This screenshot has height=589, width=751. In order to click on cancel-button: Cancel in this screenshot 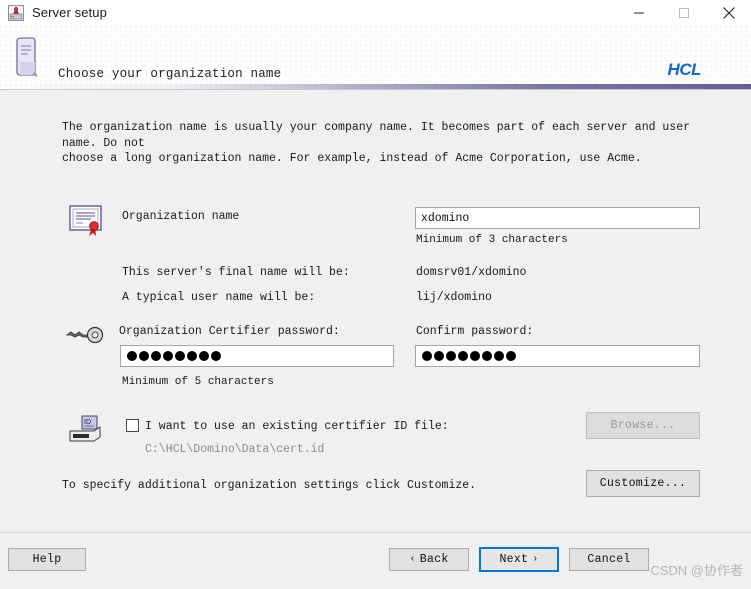, I will do `click(609, 559)`.